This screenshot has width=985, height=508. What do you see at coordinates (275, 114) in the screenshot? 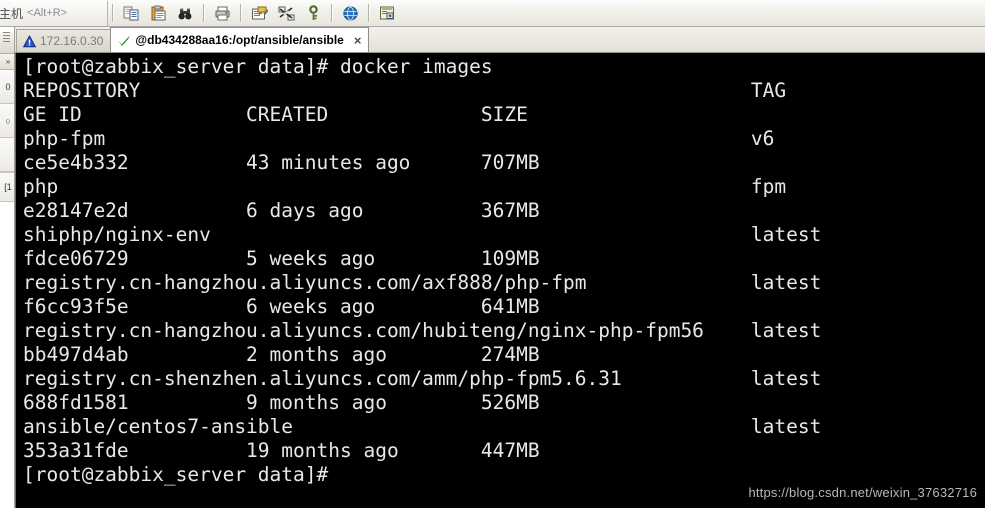
I see `terminal-line: GE ID CREATED SIZE` at bounding box center [275, 114].